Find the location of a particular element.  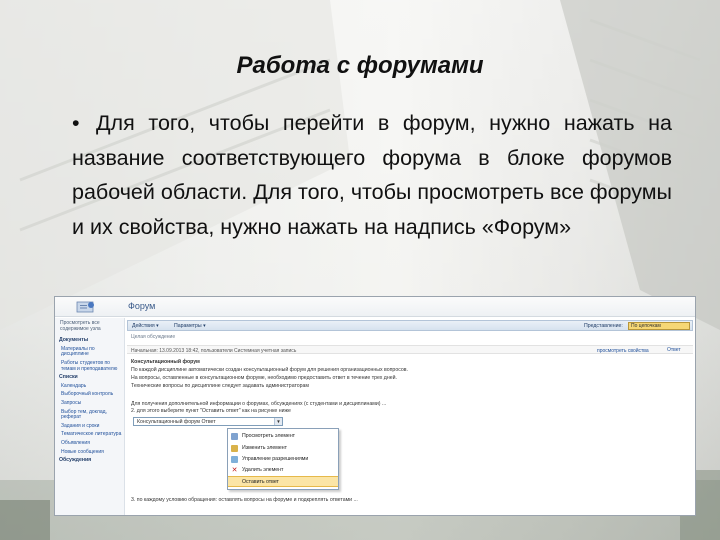

nav-section-discussions: Обсуждения is located at coordinates (89, 460).